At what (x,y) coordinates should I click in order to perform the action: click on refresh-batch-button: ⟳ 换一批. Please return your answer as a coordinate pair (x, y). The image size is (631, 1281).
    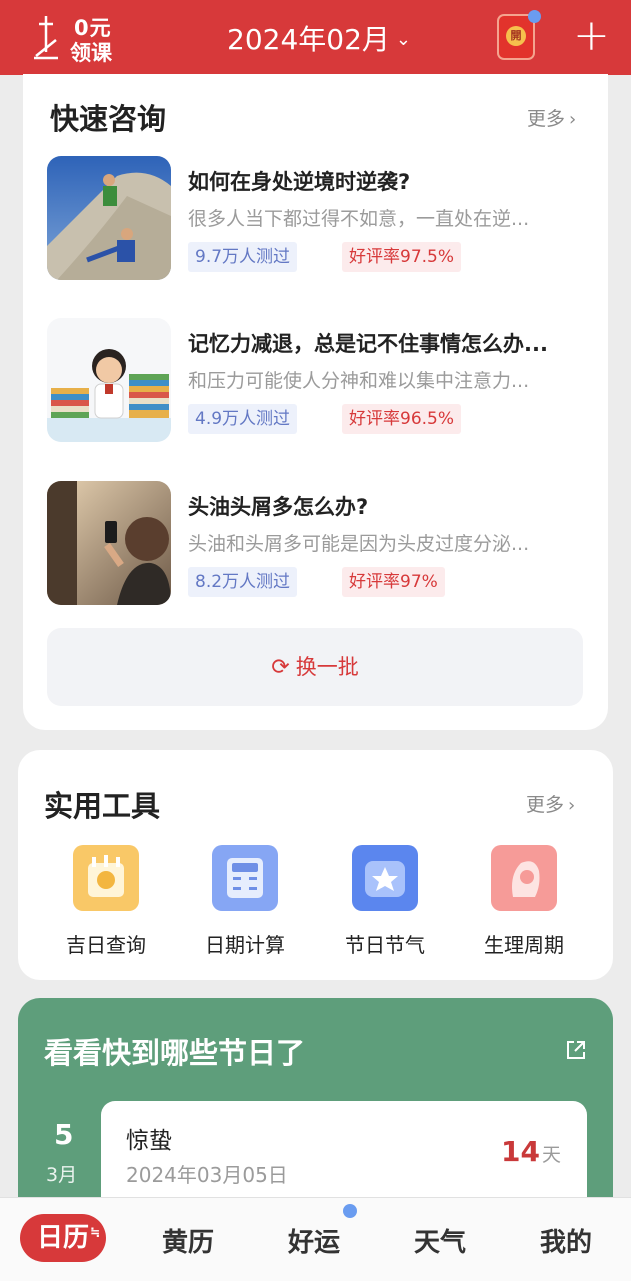
    Looking at the image, I should click on (315, 667).